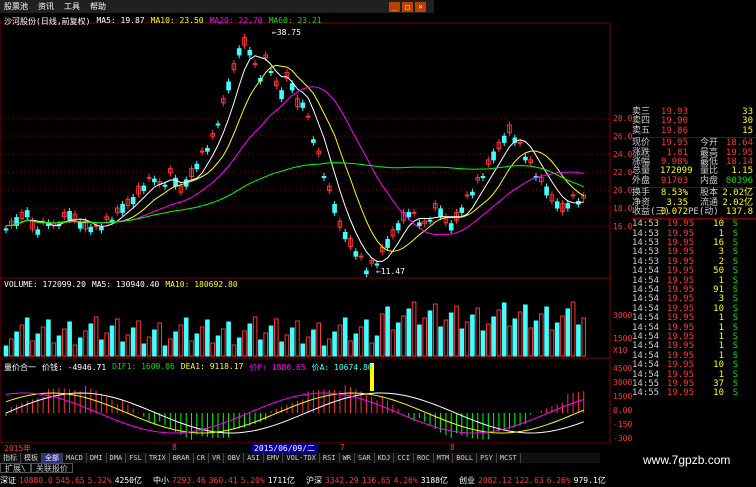 The height and width of the screenshot is (487, 756). I want to click on index-1: 中小 7293.46 360.41 5.20% 1711亿, so click(225, 480).